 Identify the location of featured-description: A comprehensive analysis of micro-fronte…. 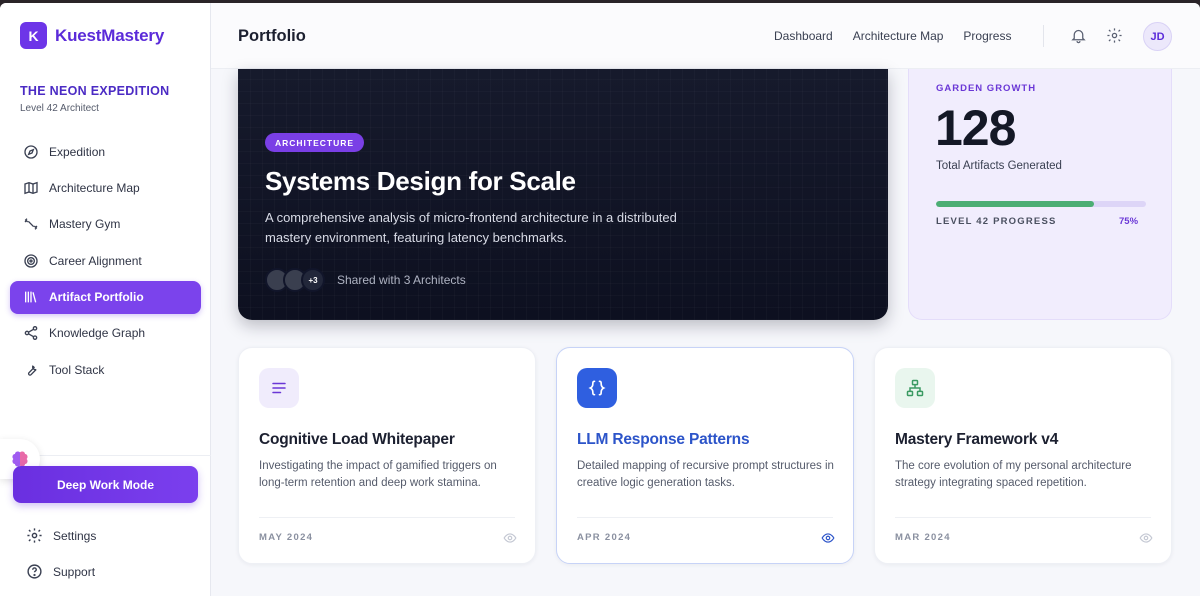
(471, 227).